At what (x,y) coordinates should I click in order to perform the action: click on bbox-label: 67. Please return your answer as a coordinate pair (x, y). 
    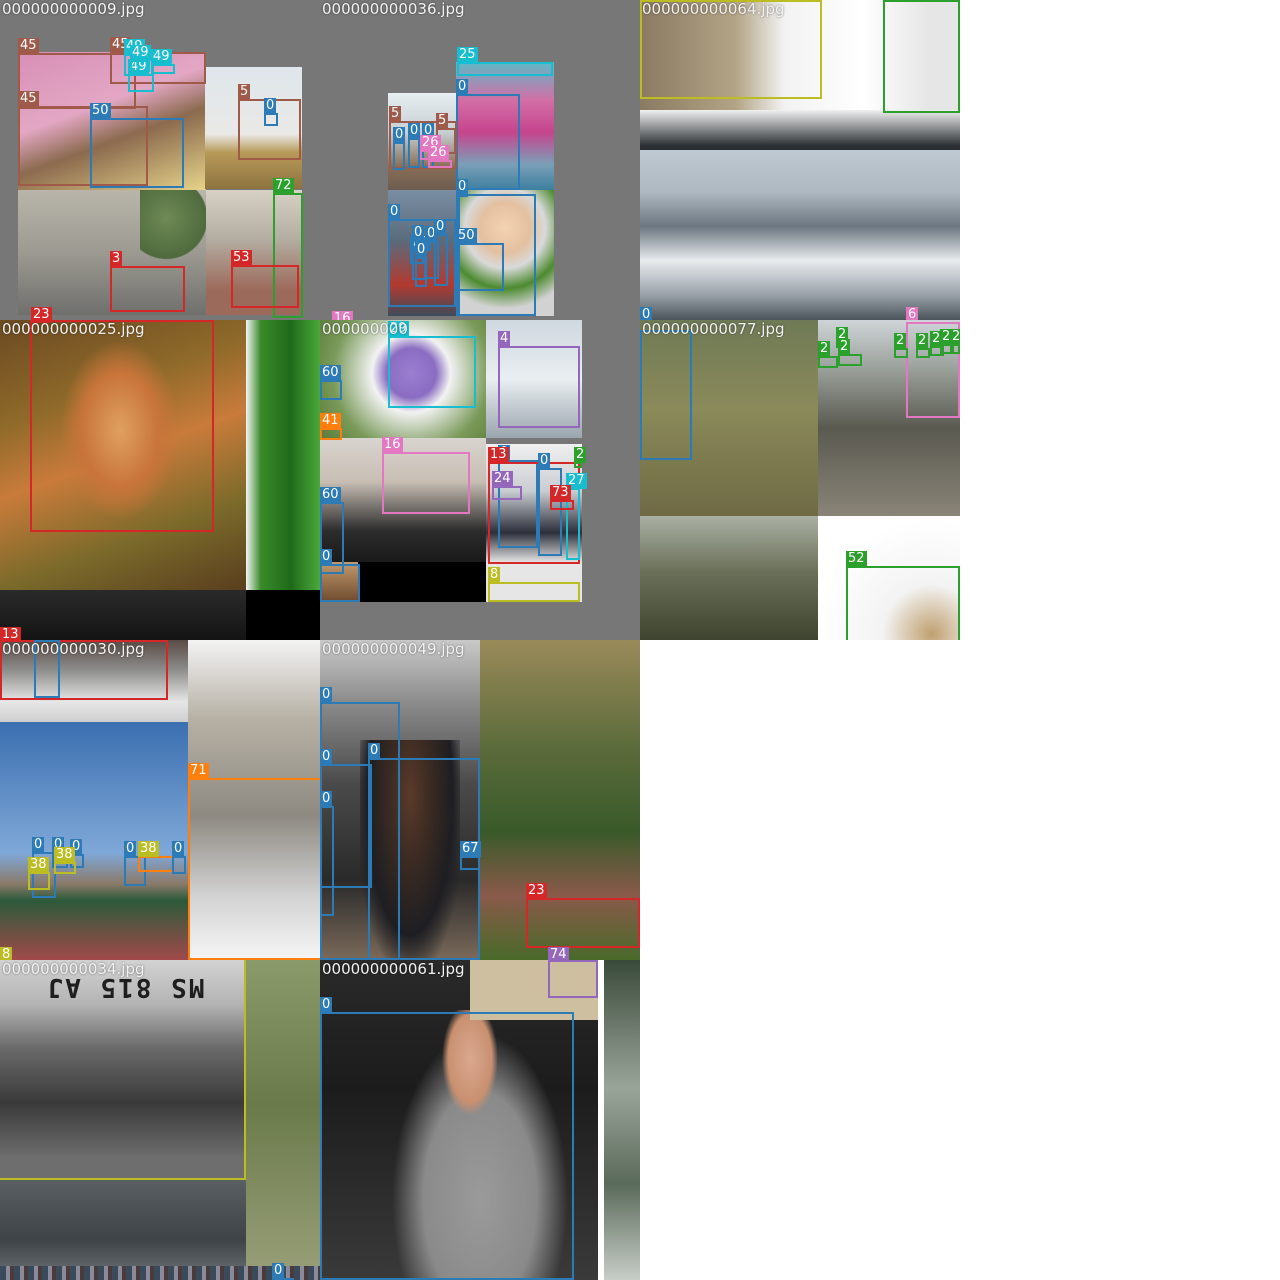
    Looking at the image, I should click on (470, 849).